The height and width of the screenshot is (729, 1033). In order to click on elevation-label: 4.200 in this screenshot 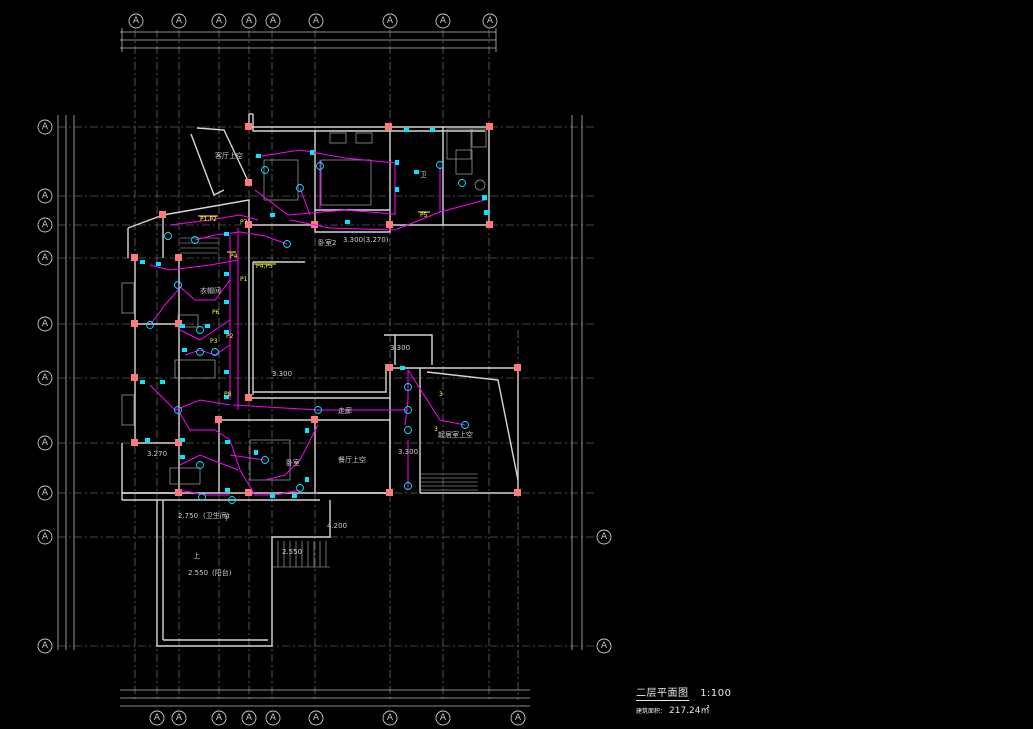, I will do `click(337, 526)`.